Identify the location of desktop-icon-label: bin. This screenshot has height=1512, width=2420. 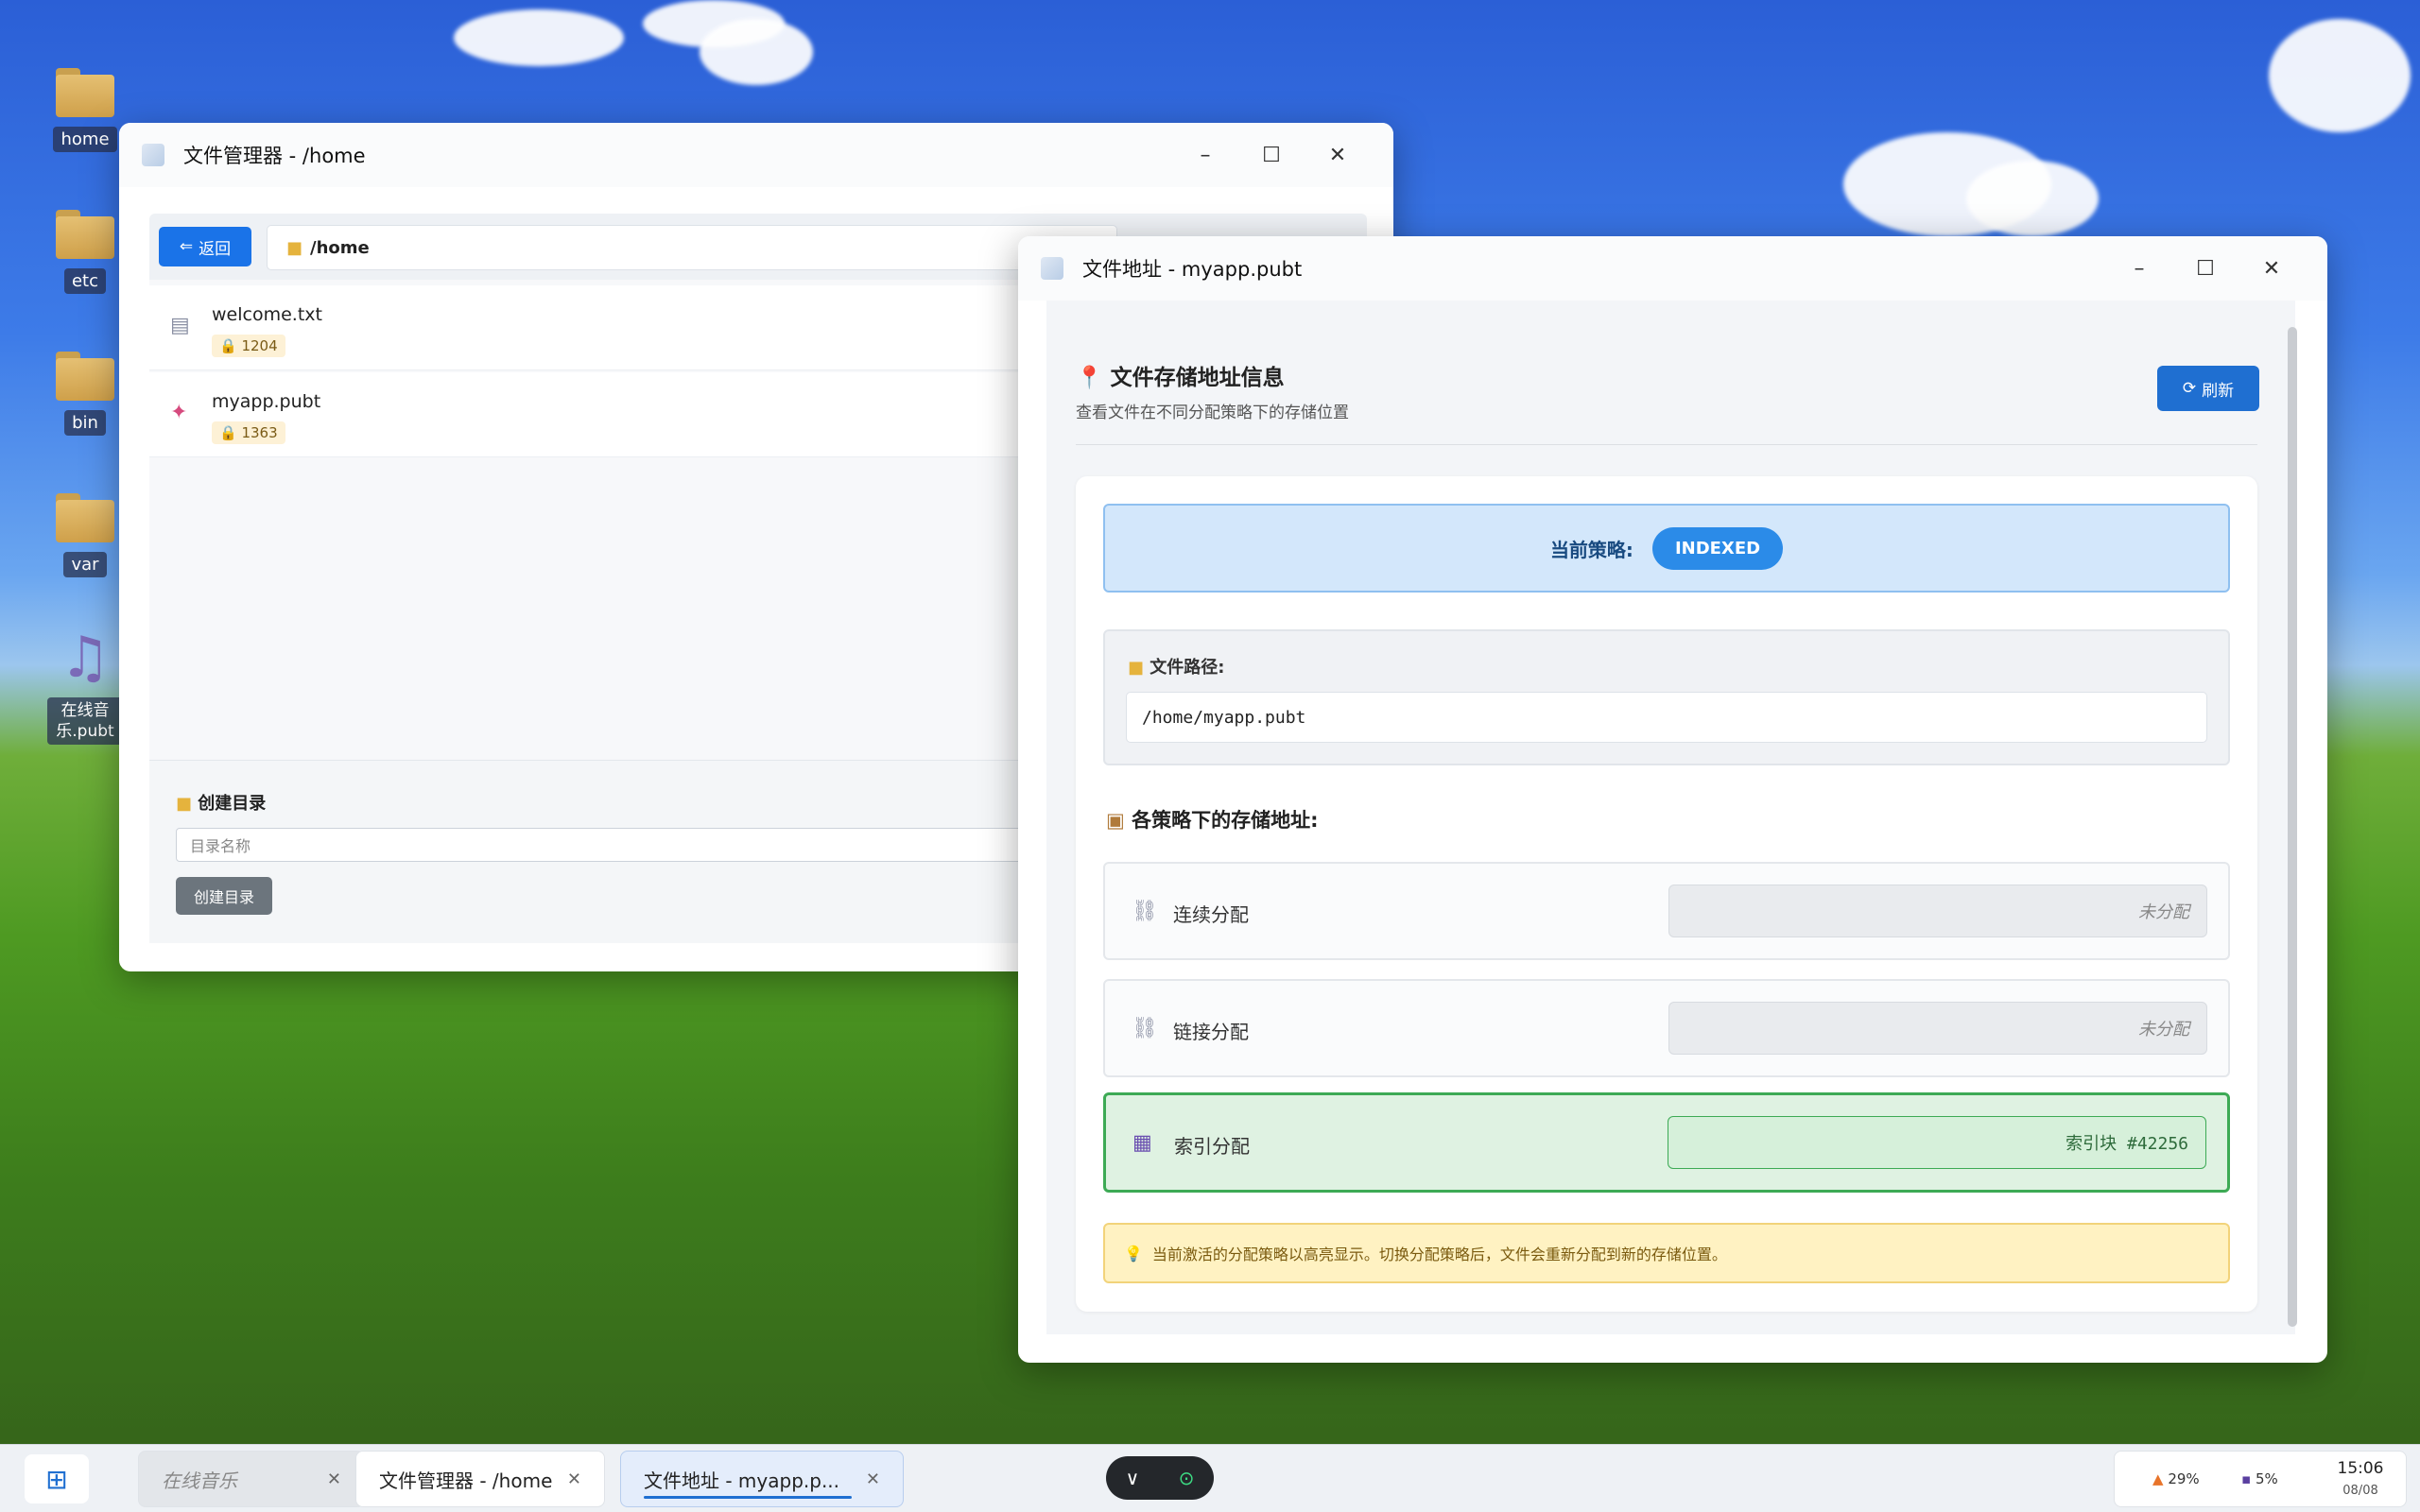
(85, 423).